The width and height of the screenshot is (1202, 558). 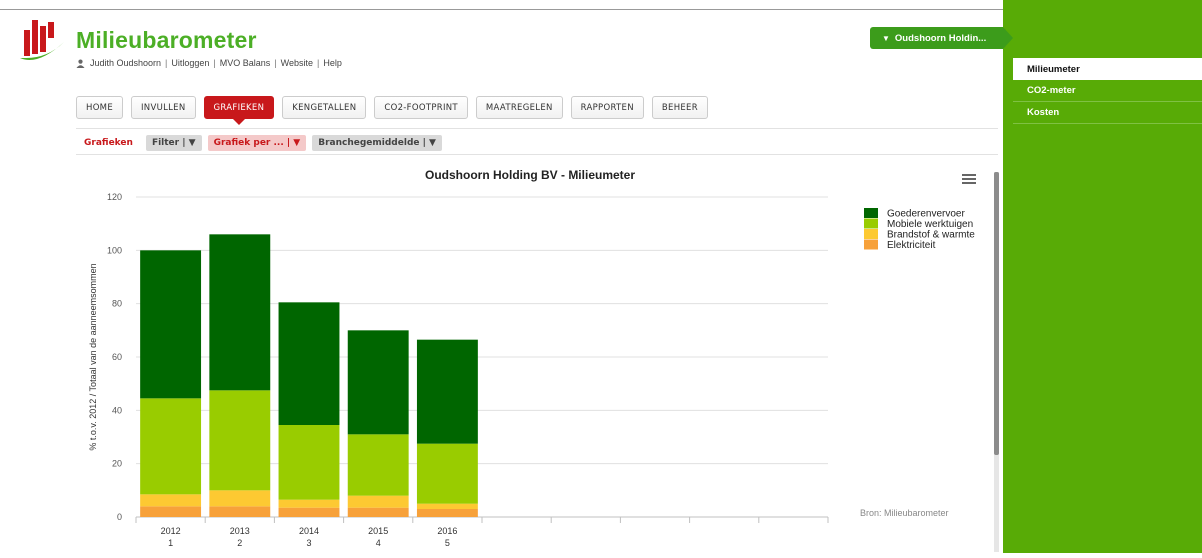 What do you see at coordinates (239, 110) in the screenshot?
I see `nav-grafieken: GRAFIEKEN` at bounding box center [239, 110].